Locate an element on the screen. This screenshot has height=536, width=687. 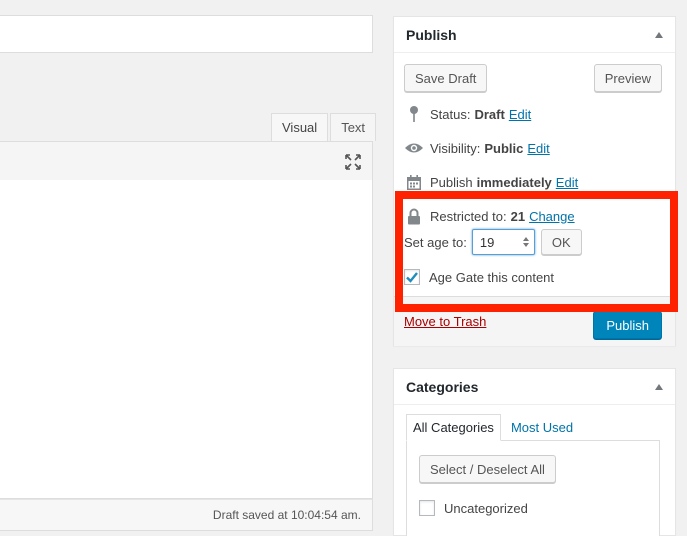
publish-edit-link: Edit is located at coordinates (567, 182).